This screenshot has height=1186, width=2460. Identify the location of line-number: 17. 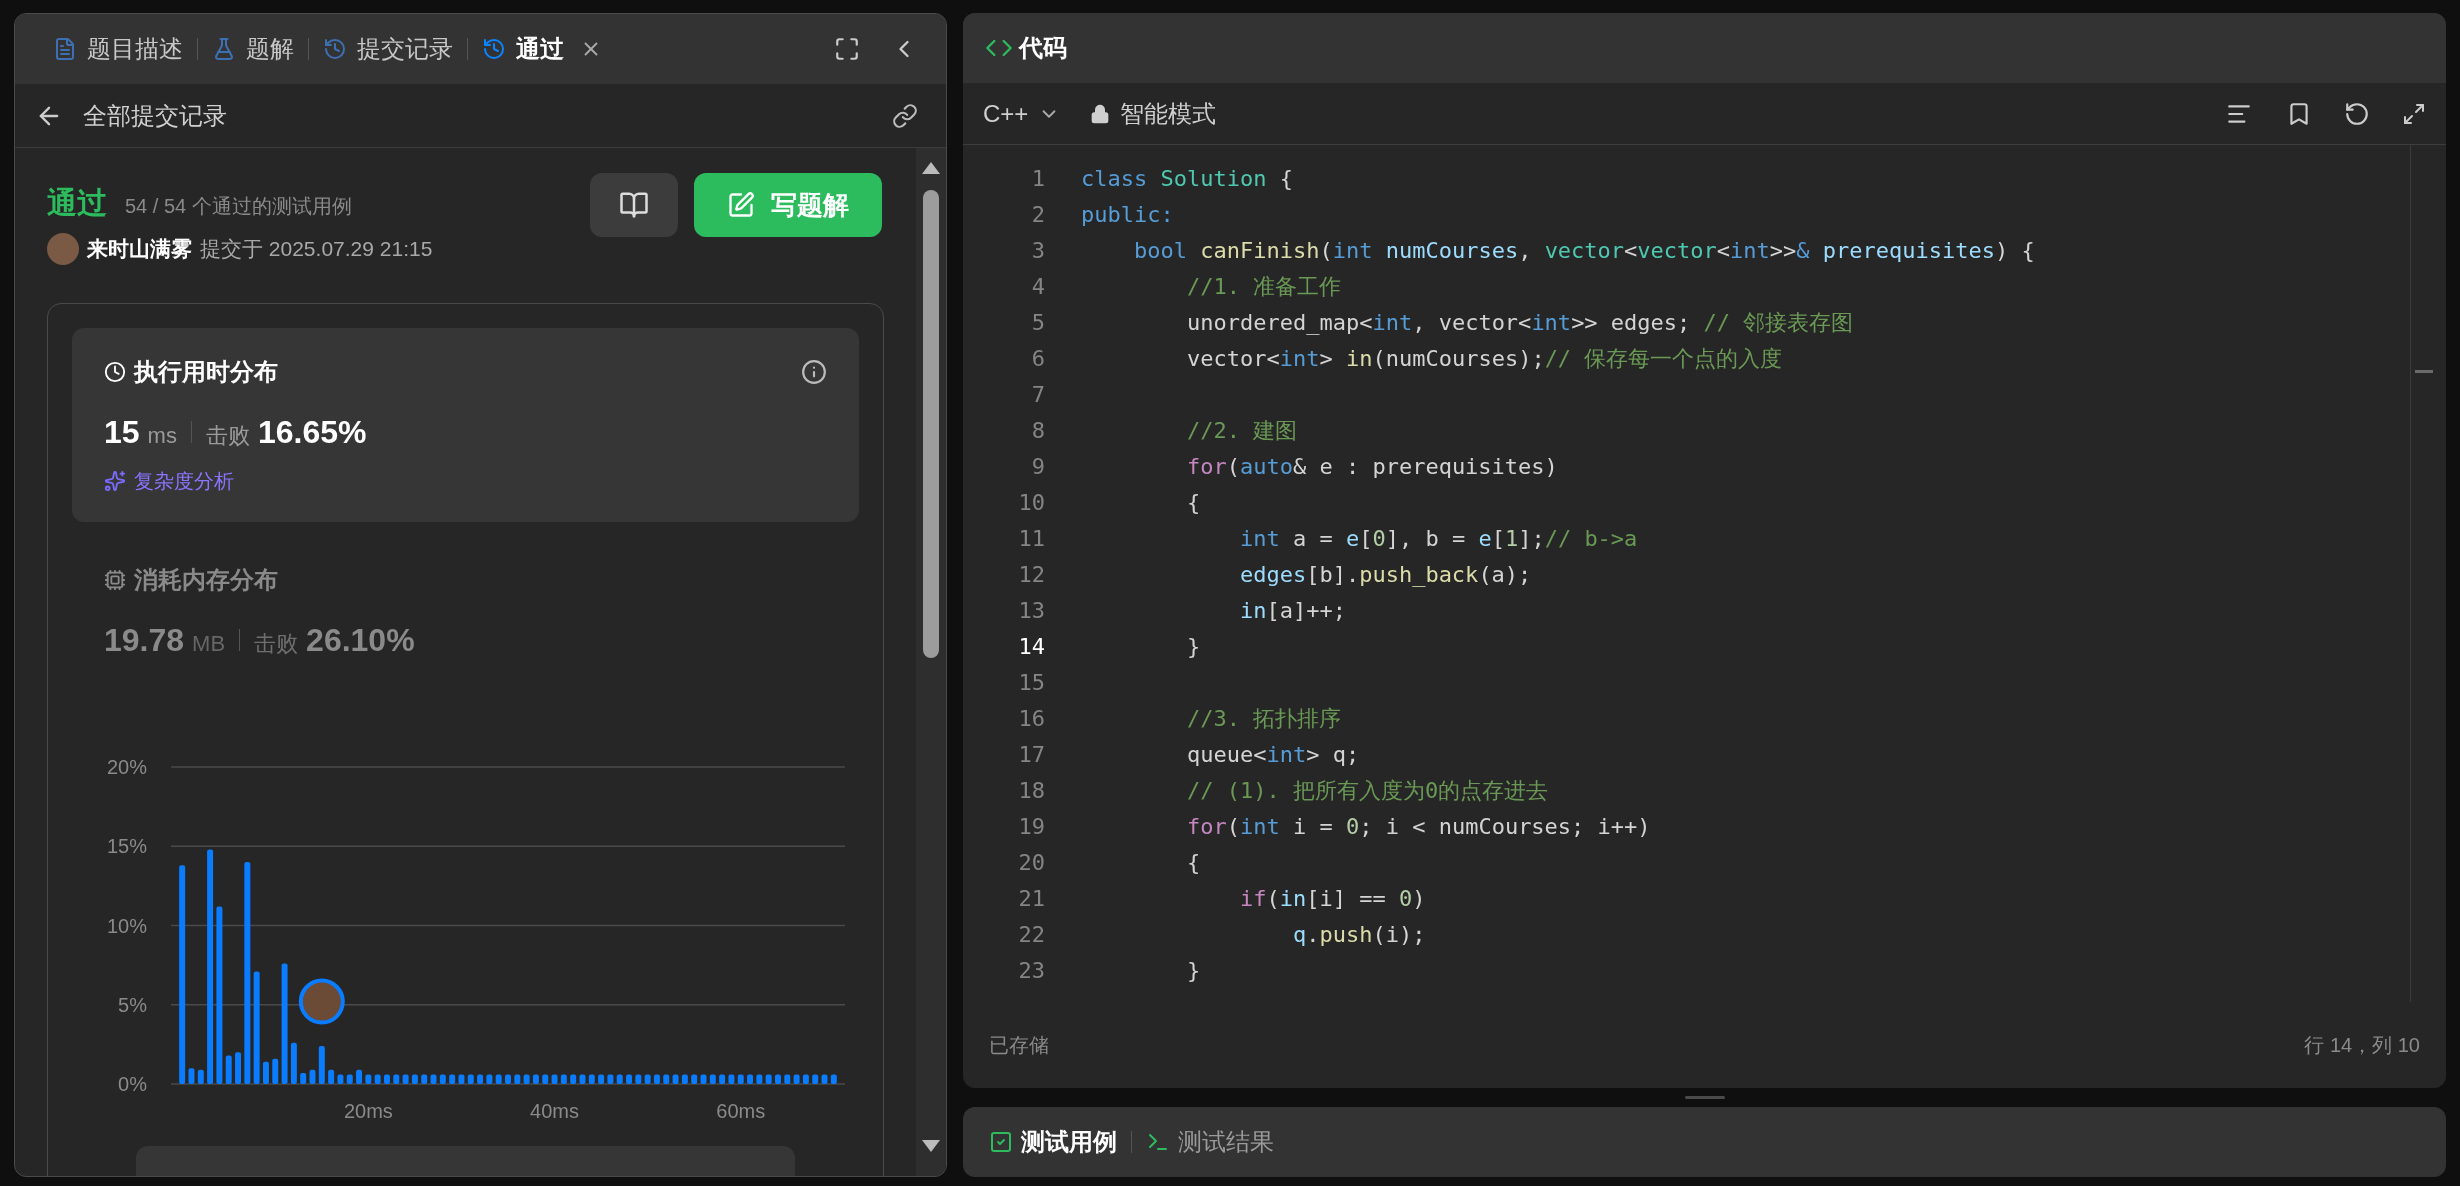
(1031, 755).